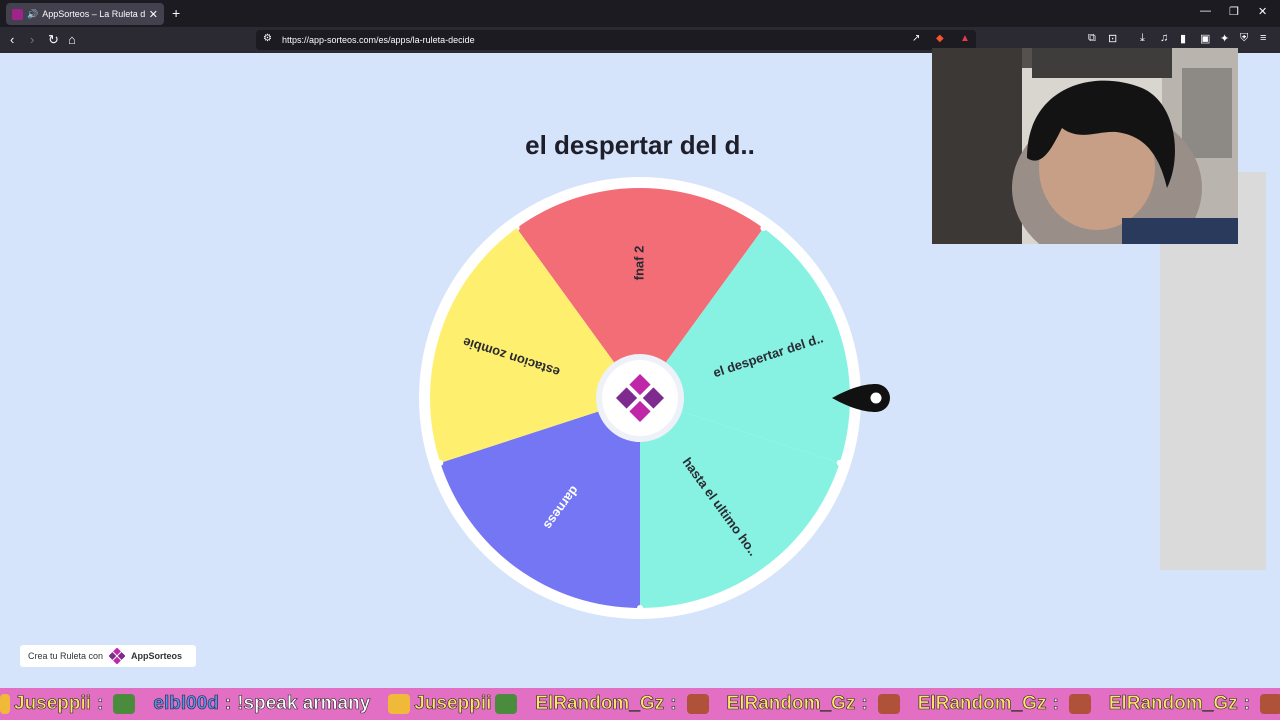  What do you see at coordinates (1112, 38) in the screenshot?
I see `screenshot-icon: ⊡` at bounding box center [1112, 38].